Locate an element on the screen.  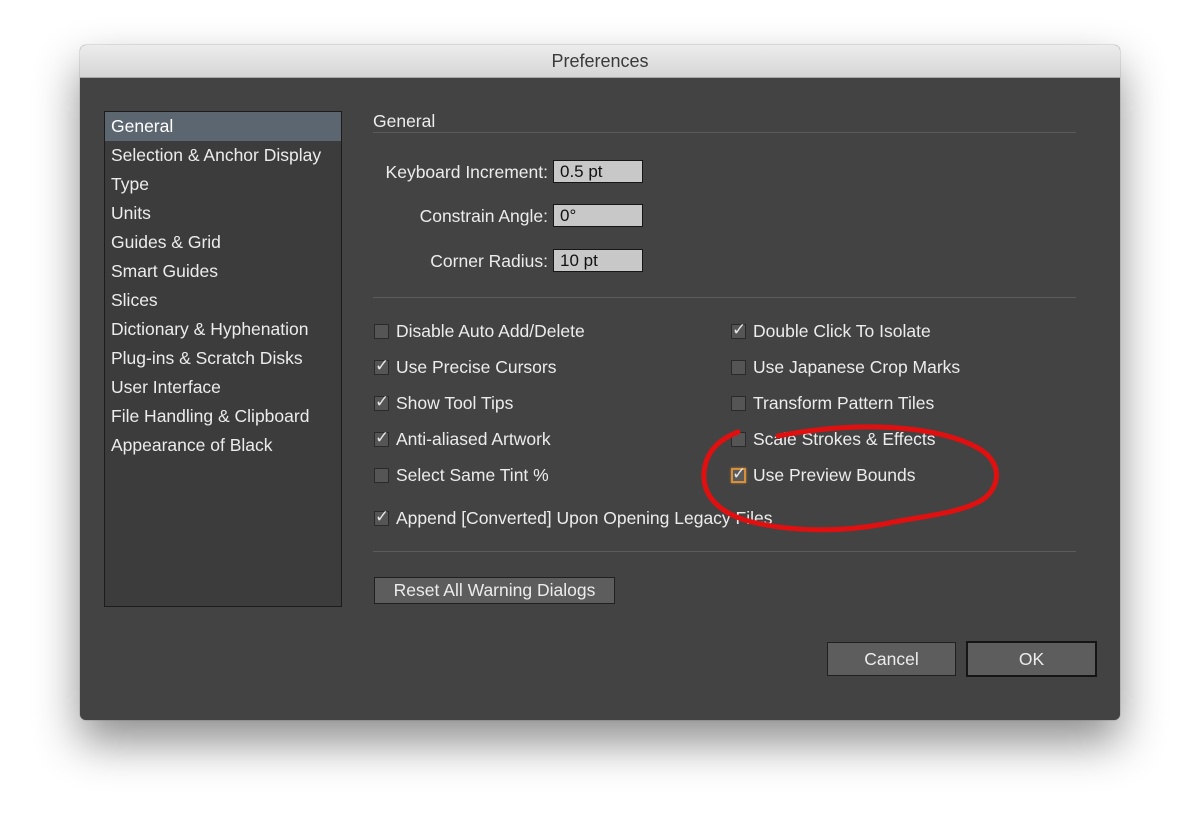
double-click-to-isolate-option: Double Click To Isolate is located at coordinates (831, 331).